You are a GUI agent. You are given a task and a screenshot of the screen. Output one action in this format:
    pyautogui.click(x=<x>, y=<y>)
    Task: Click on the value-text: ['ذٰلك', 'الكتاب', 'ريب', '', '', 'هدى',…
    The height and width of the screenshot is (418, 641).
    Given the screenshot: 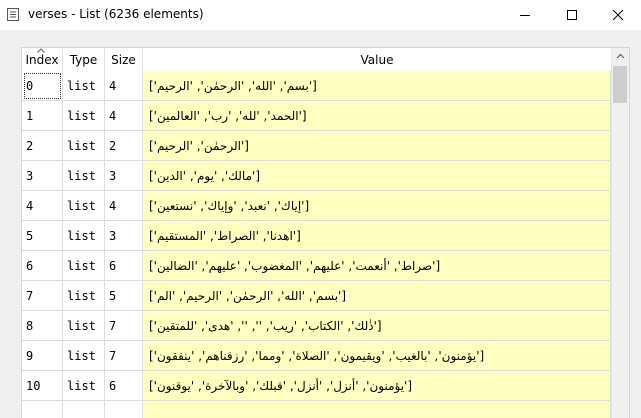 What is the action you would take?
    pyautogui.click(x=265, y=326)
    